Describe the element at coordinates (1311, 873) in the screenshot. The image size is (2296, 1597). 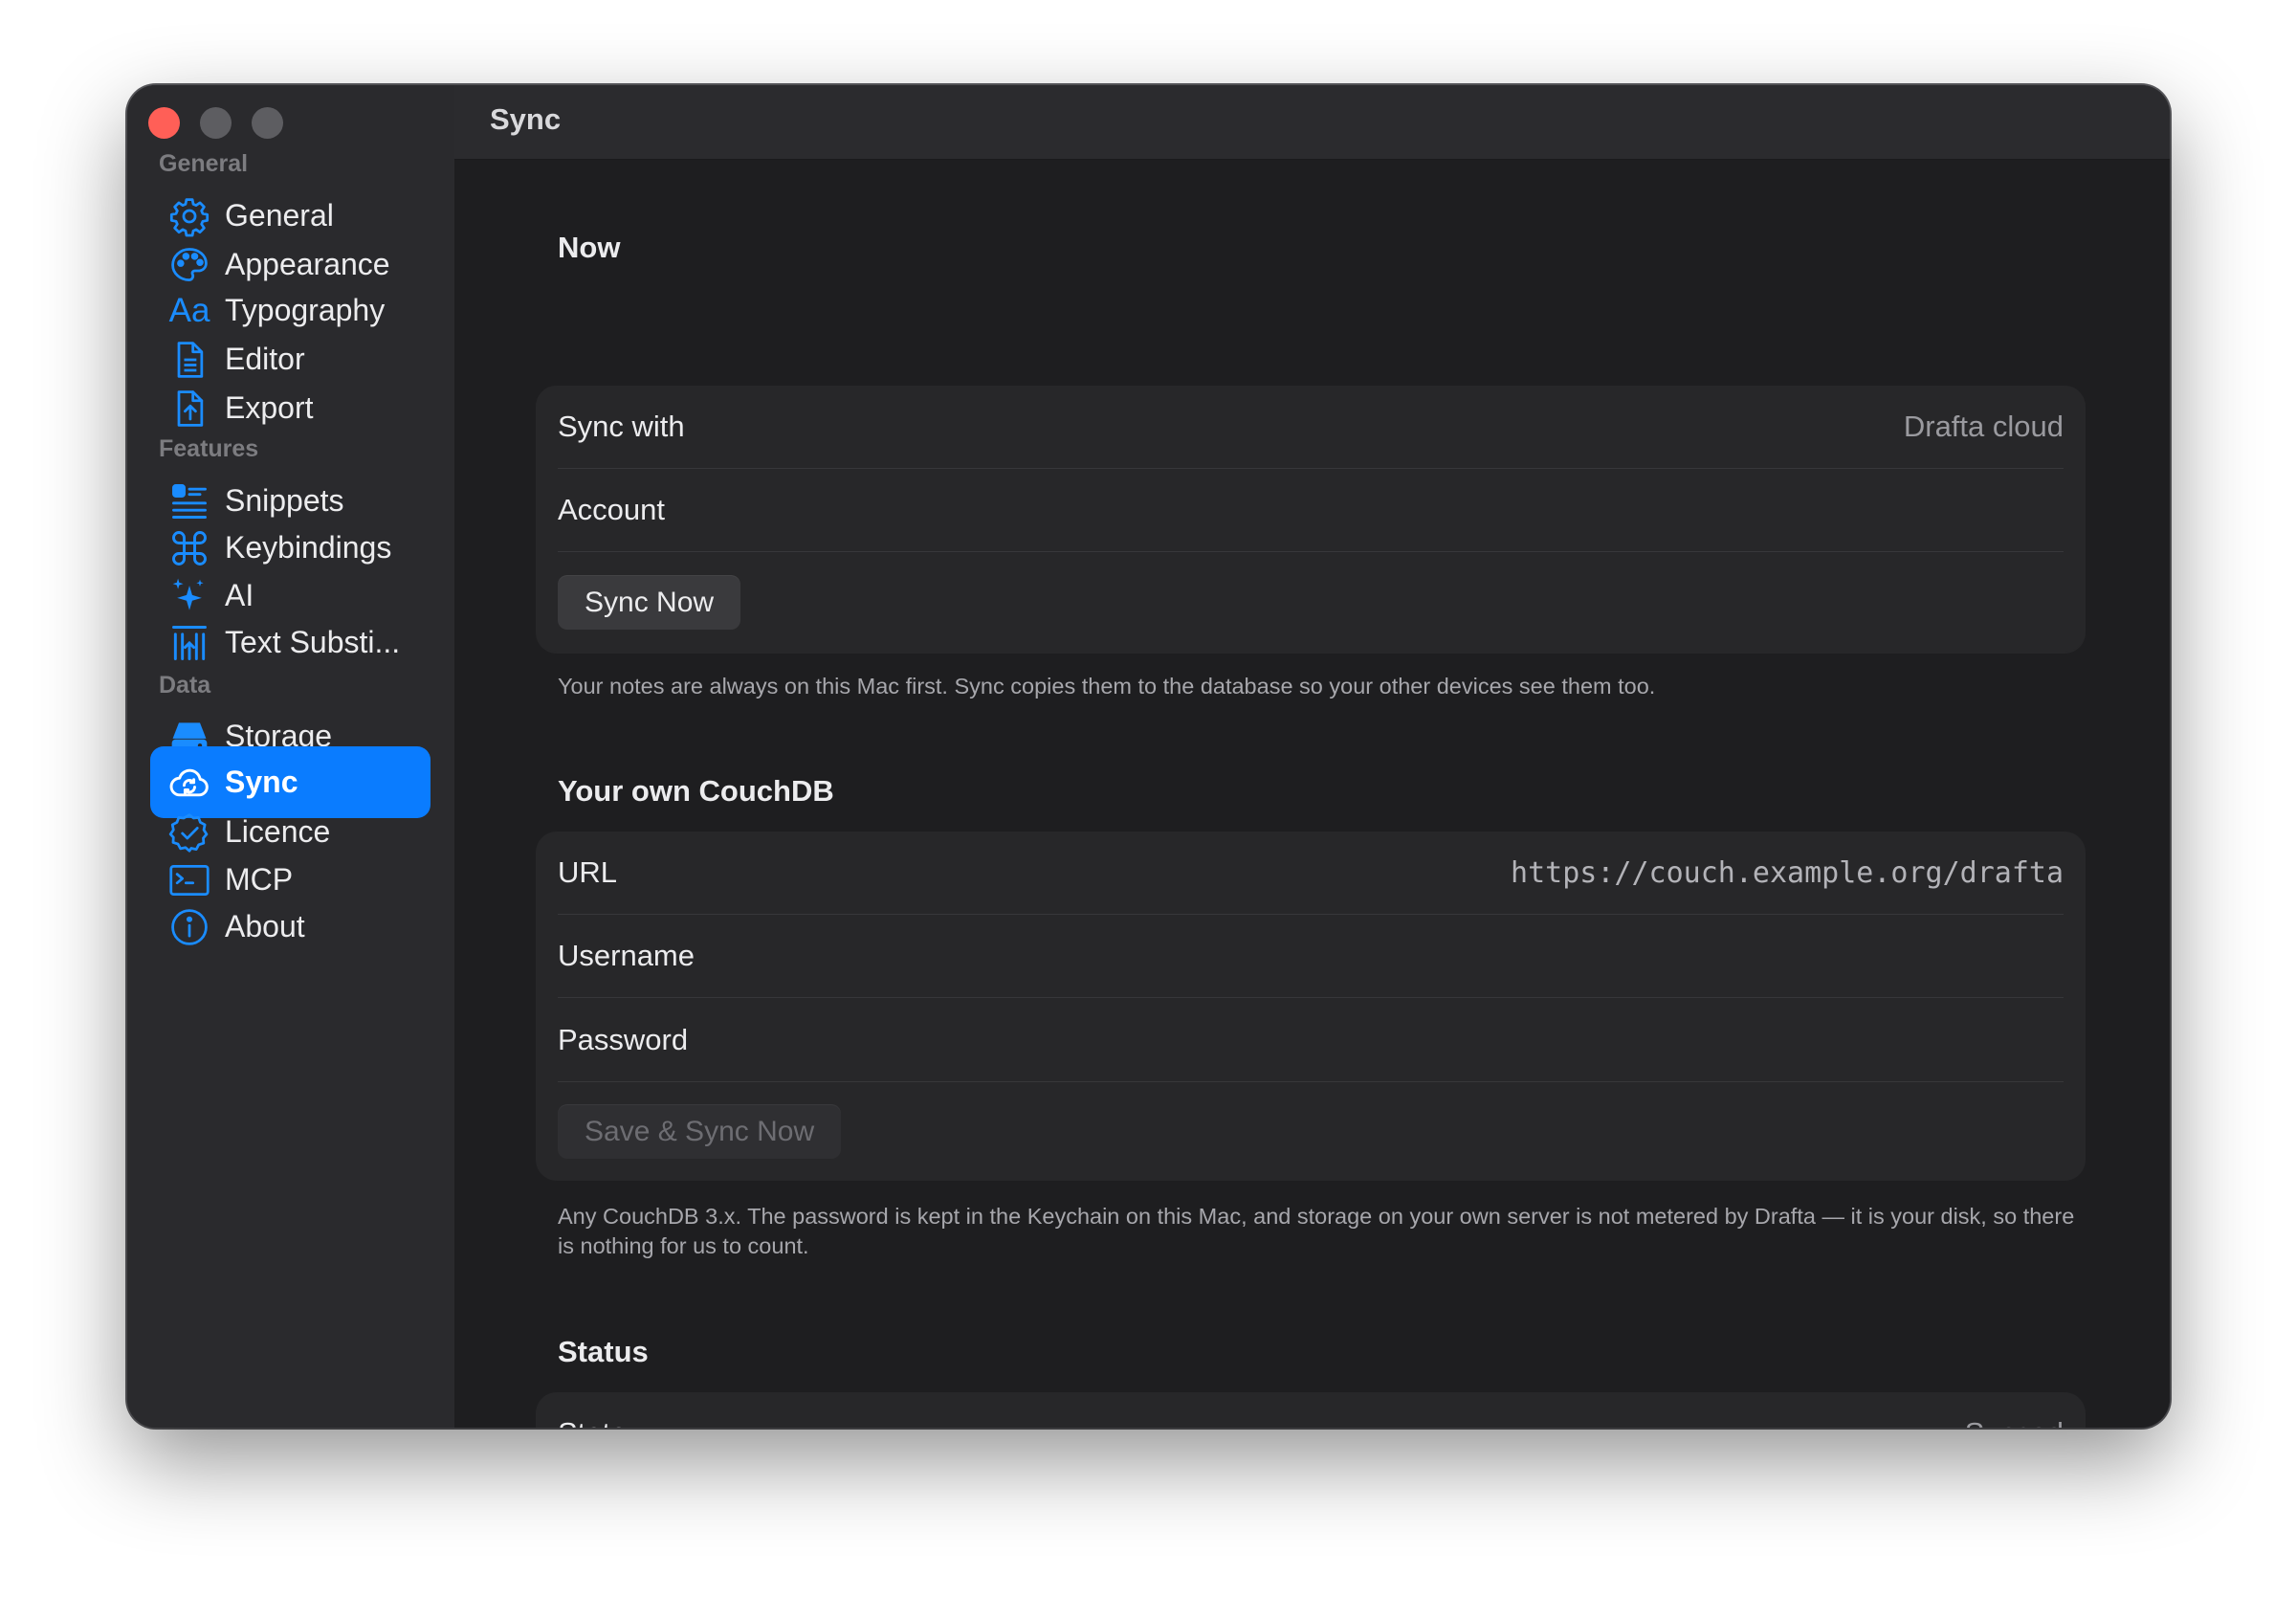
I see `url-row: URL https://couch.example.org/drafta` at that location.